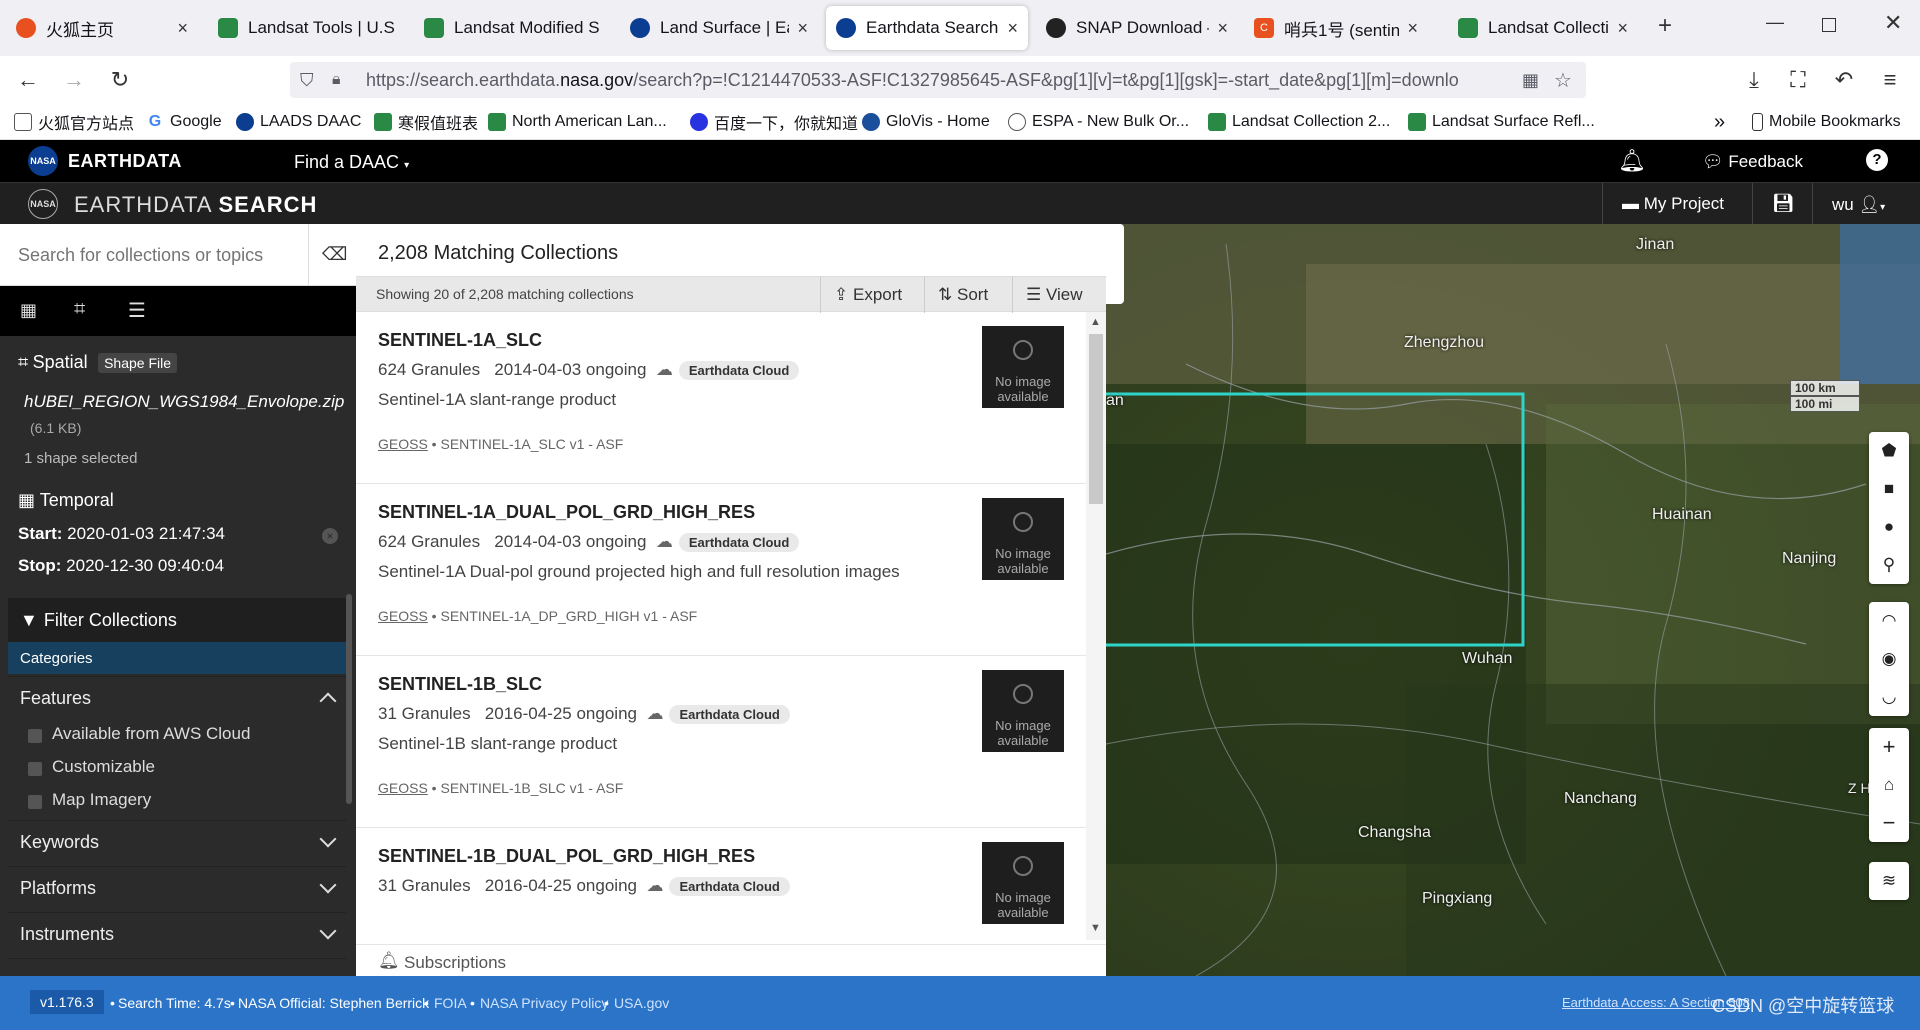  Describe the element at coordinates (121, 566) in the screenshot. I see `temporal-stop: Stop: 2020-12-30 09:40:04` at that location.